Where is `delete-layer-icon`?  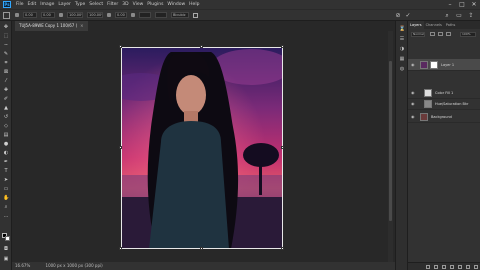 delete-layer-icon is located at coordinates (476, 267).